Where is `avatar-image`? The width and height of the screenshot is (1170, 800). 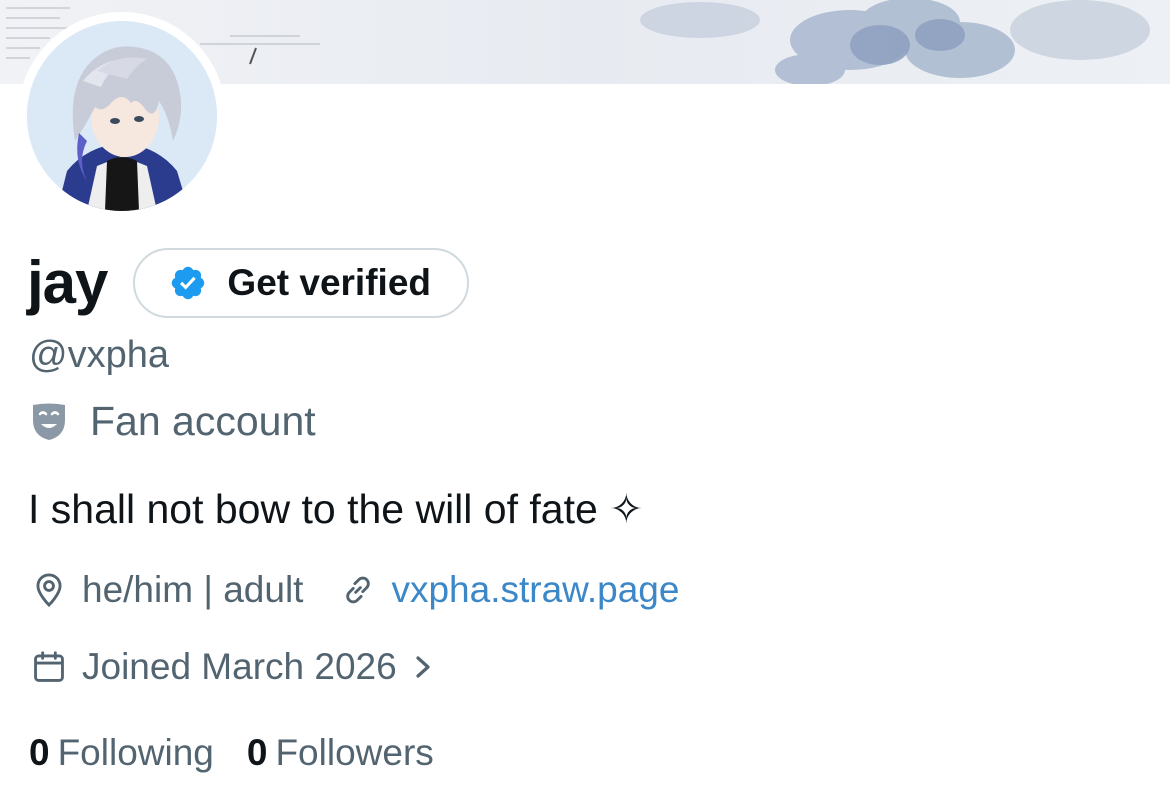
avatar-image is located at coordinates (122, 116).